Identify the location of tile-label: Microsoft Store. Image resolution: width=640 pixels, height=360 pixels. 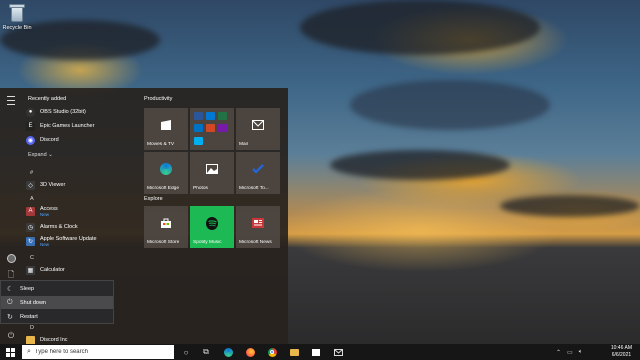
(163, 242).